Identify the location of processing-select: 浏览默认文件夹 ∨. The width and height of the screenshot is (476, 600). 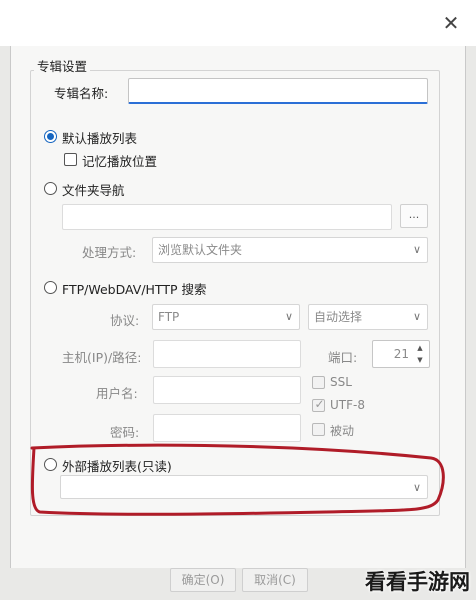
(290, 250).